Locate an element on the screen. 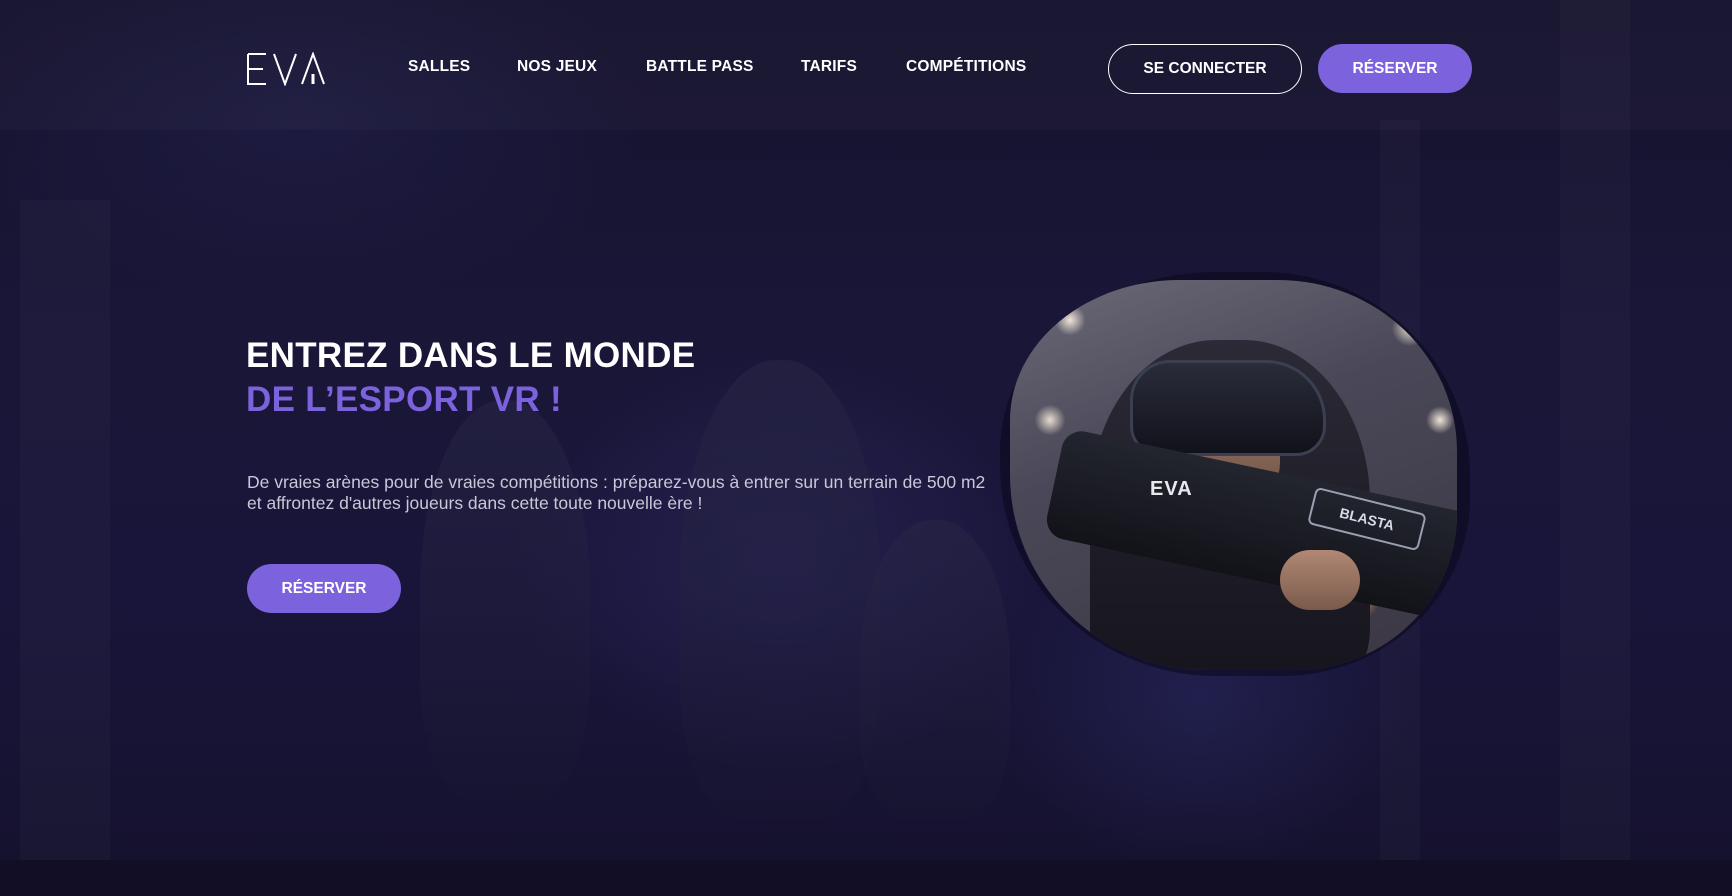 This screenshot has height=896, width=1732. player-hand is located at coordinates (1320, 580).